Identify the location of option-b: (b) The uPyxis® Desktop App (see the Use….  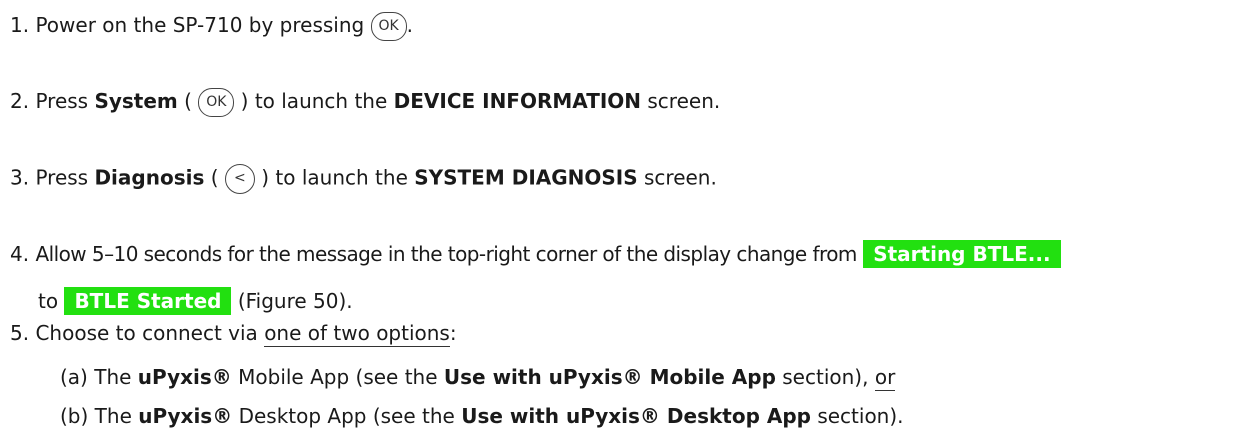
(482, 416).